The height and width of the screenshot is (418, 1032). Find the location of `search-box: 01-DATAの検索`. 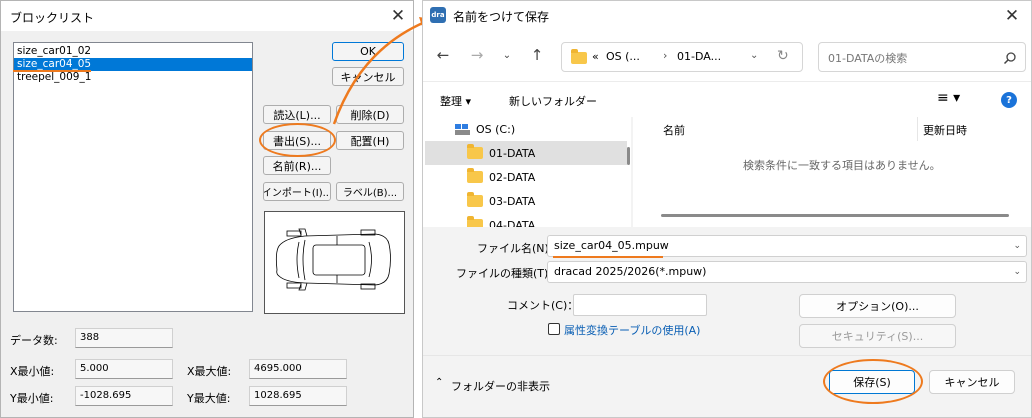

search-box: 01-DATAの検索 is located at coordinates (922, 57).